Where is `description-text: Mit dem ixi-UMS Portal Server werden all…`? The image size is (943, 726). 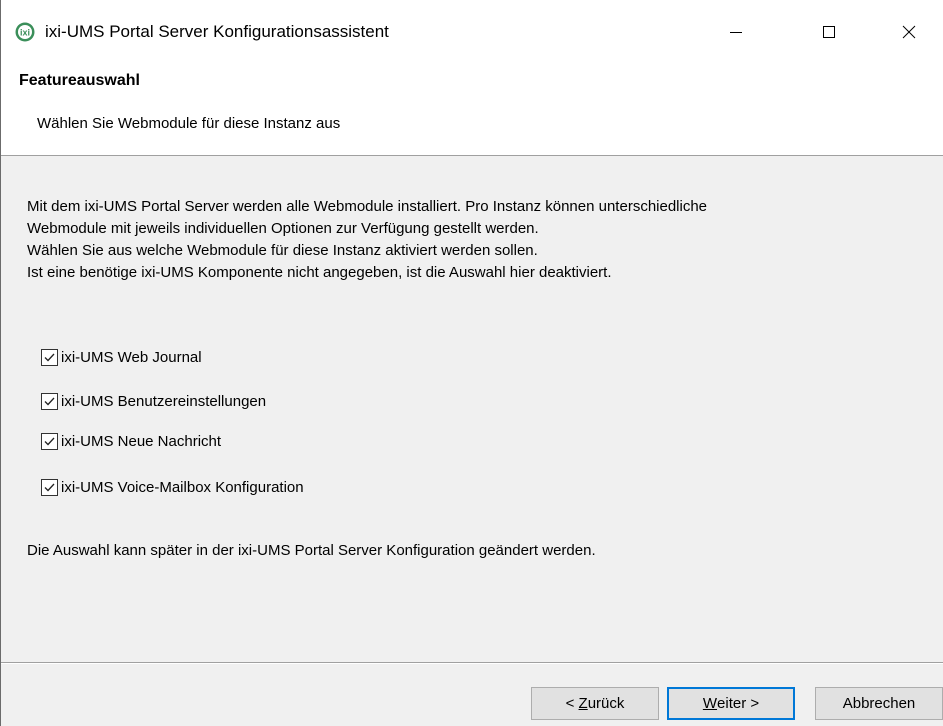 description-text: Mit dem ixi-UMS Portal Server werden all… is located at coordinates (477, 240).